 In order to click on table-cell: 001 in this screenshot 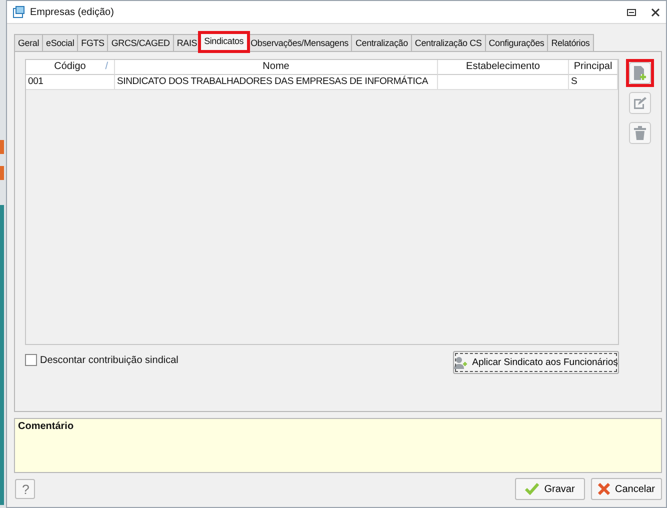, I will do `click(70, 82)`.